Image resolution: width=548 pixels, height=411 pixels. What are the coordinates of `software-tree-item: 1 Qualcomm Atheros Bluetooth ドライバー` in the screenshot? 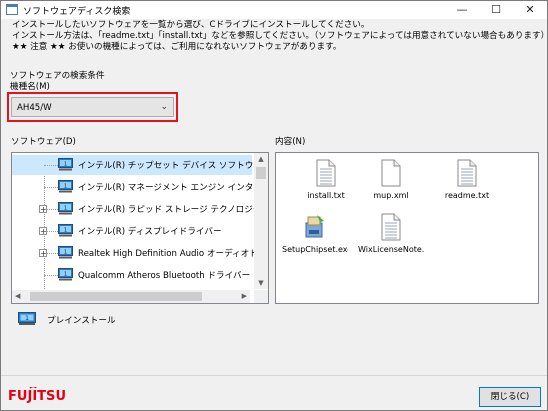 It's located at (132, 275).